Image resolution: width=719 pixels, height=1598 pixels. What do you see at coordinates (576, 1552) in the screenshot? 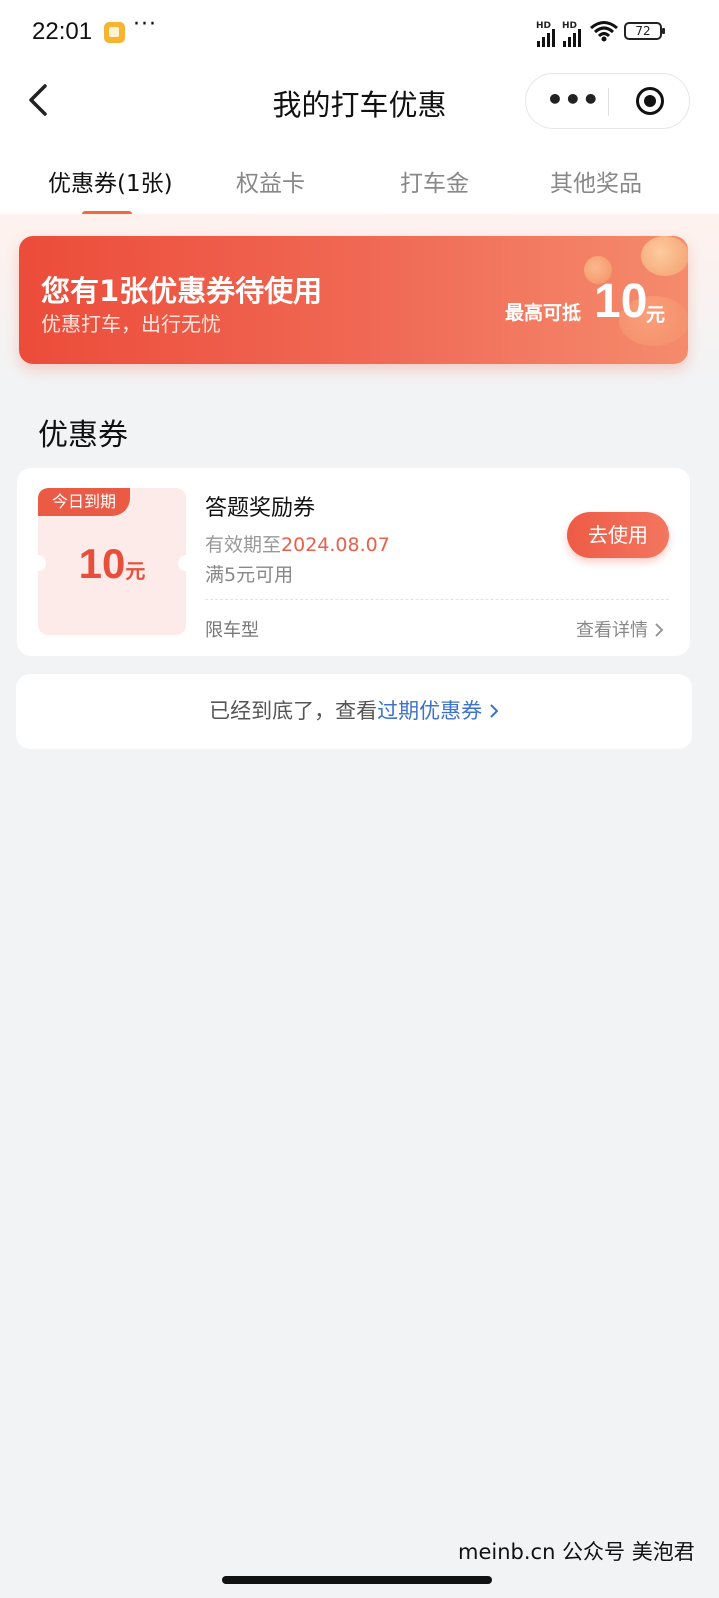
I see `watermark-text: meinb.cn 公众号 美泡君` at bounding box center [576, 1552].